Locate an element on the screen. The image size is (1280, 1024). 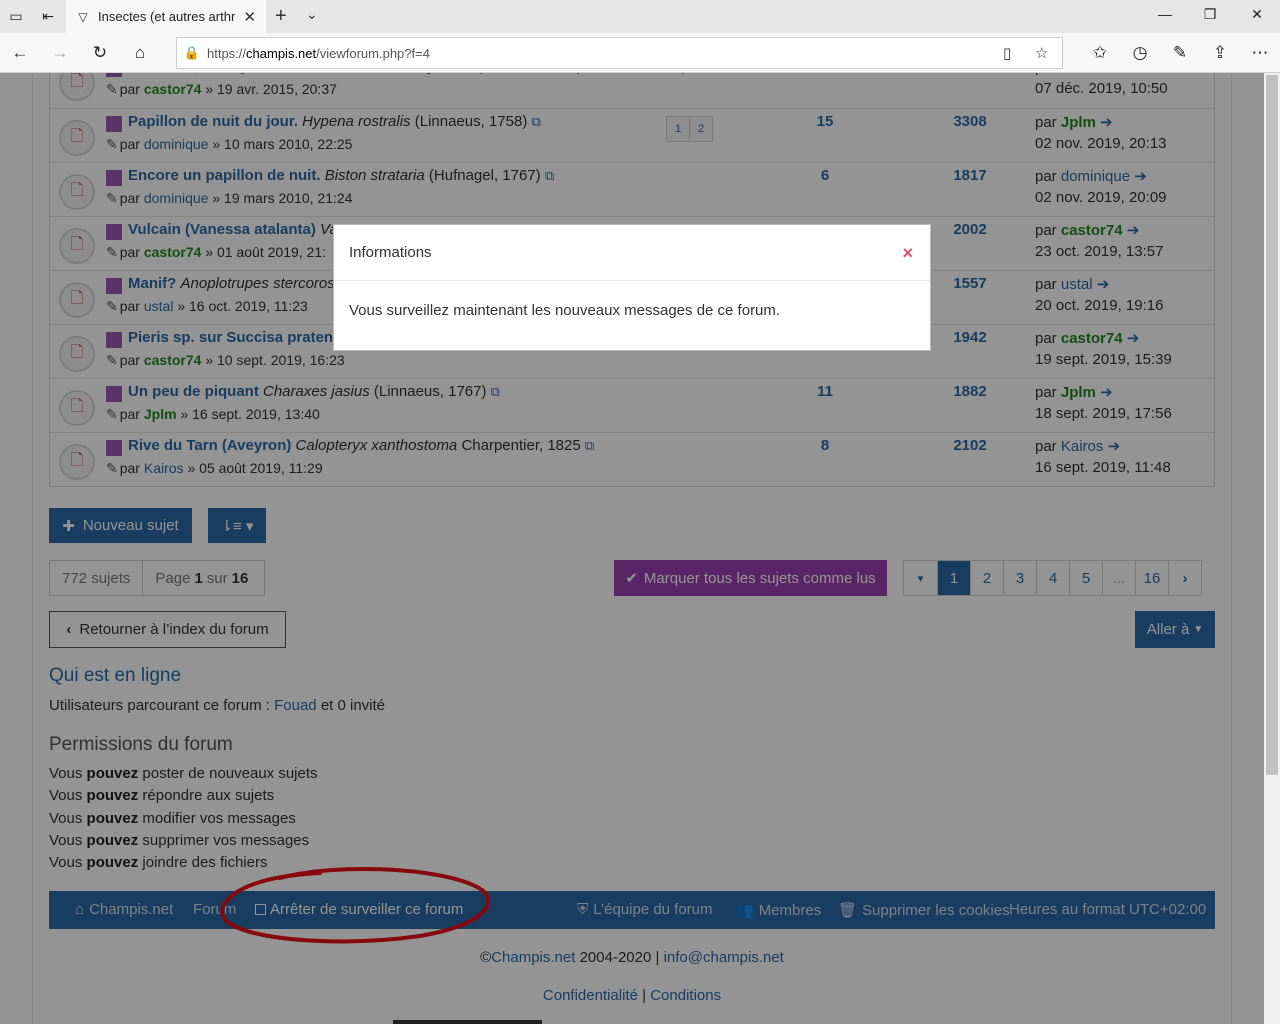
more-icon: ⋯ is located at coordinates (1260, 53).